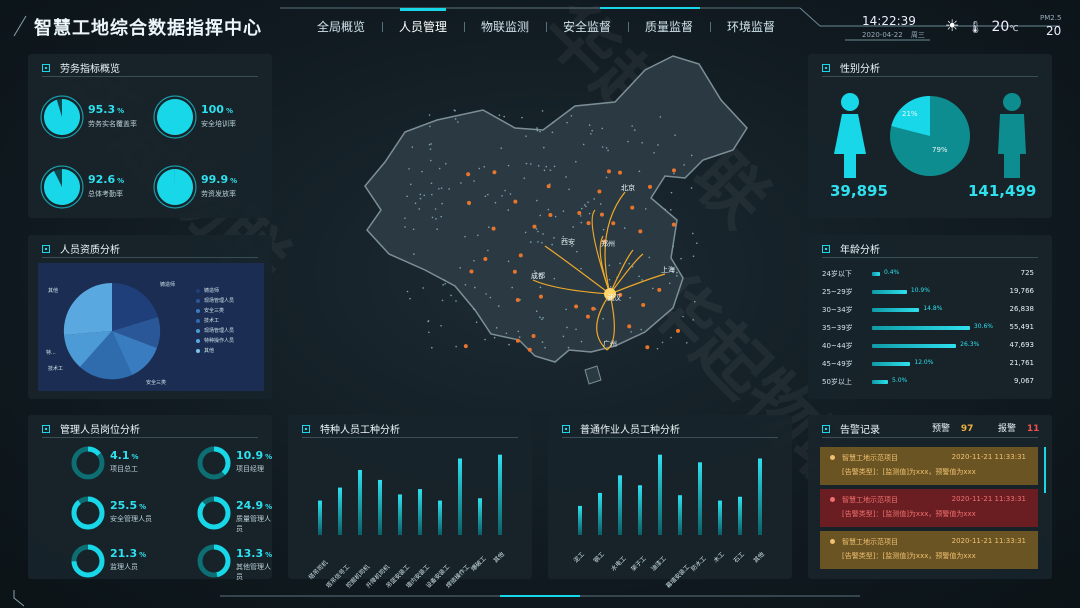 This screenshot has width=1080, height=608. What do you see at coordinates (1045, 470) in the screenshot?
I see `scrollbar` at bounding box center [1045, 470].